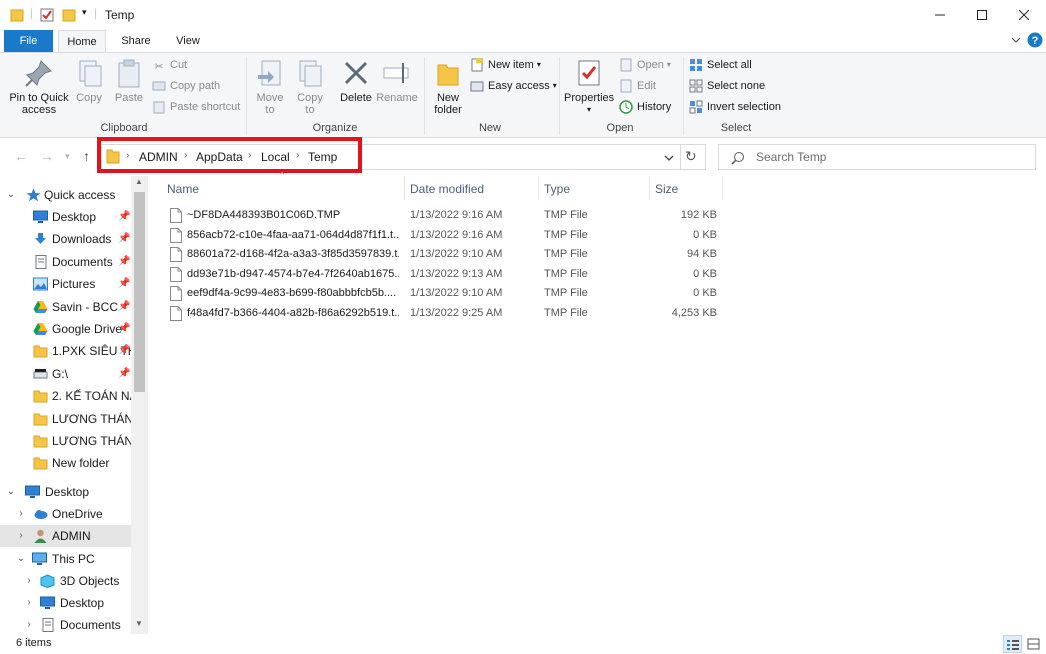 Image resolution: width=1046 pixels, height=654 pixels. Describe the element at coordinates (47, 156) in the screenshot. I see `forward-icon: →` at that location.